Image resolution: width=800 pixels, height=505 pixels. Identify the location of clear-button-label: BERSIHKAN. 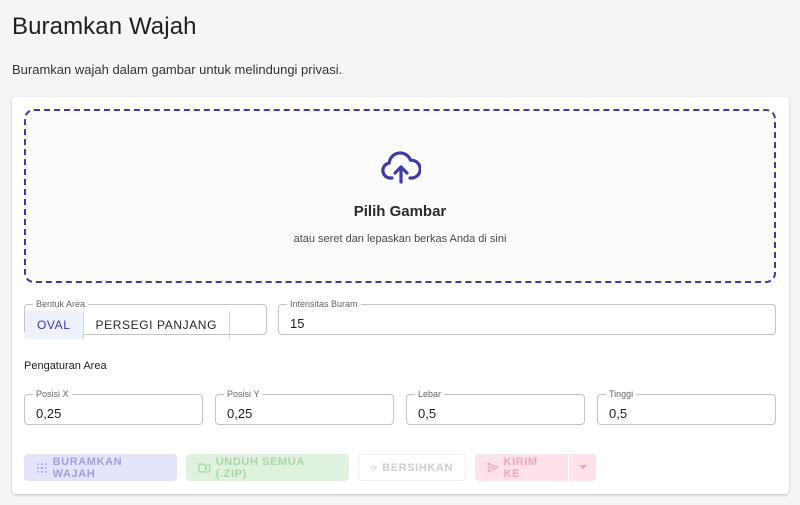
(417, 467).